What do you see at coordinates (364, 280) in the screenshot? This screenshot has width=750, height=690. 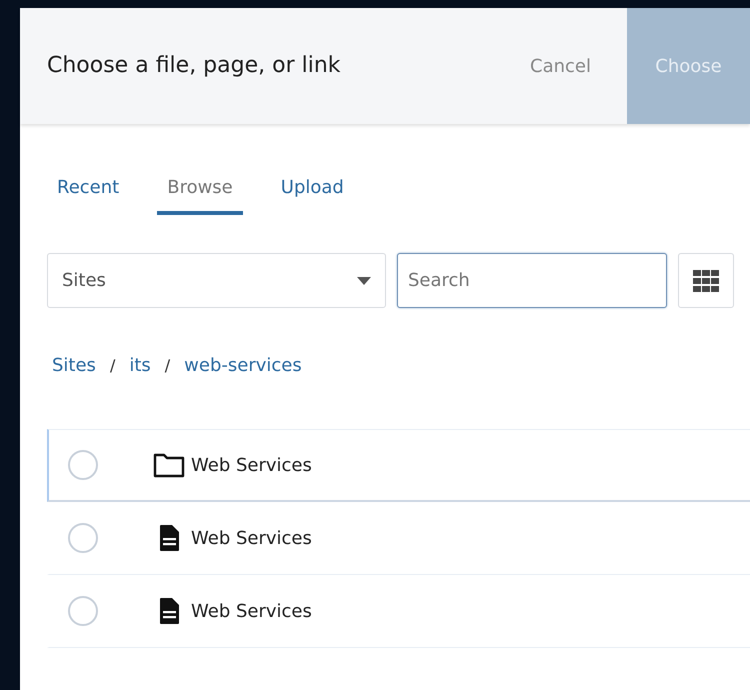 I see `caret-icon` at bounding box center [364, 280].